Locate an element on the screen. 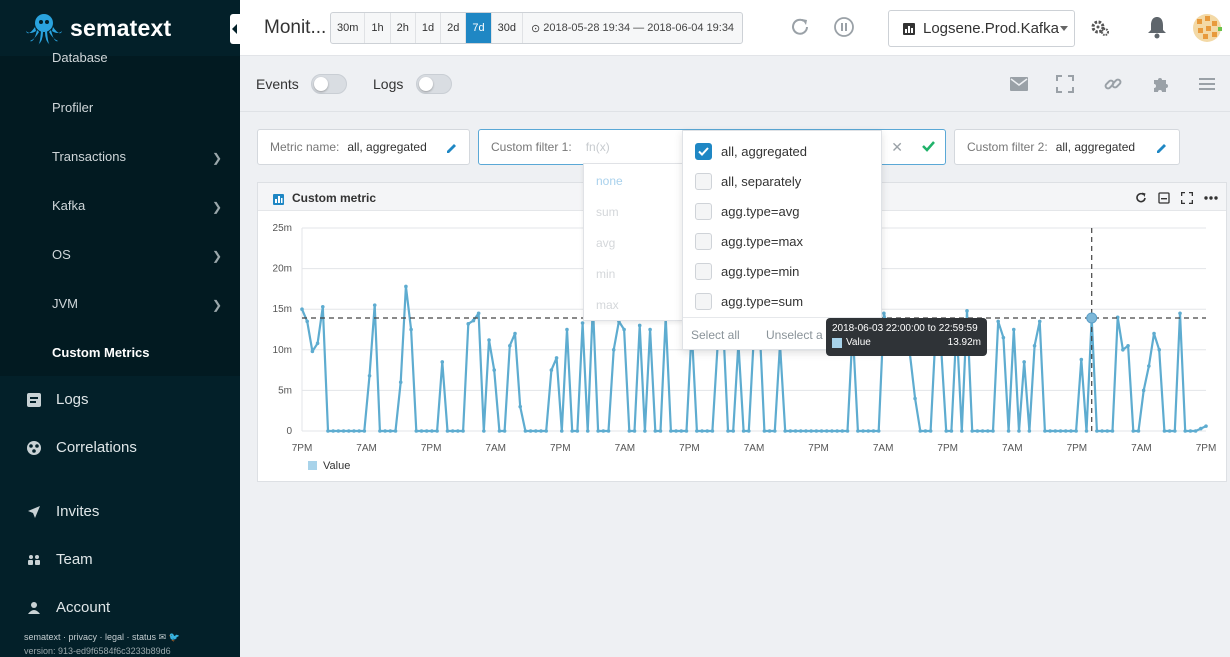 The image size is (1230, 657). footer-links-text: sematext · privacy · legal · status is located at coordinates (90, 637).